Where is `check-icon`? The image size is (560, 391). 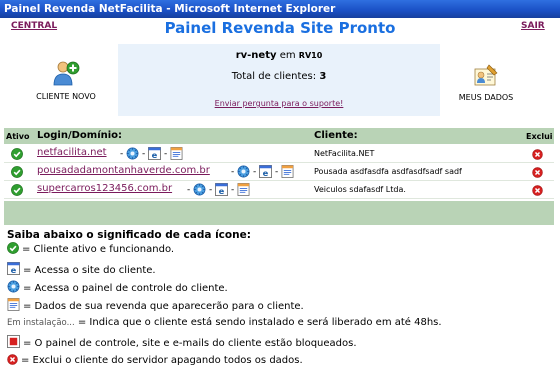
check-icon is located at coordinates (13, 248).